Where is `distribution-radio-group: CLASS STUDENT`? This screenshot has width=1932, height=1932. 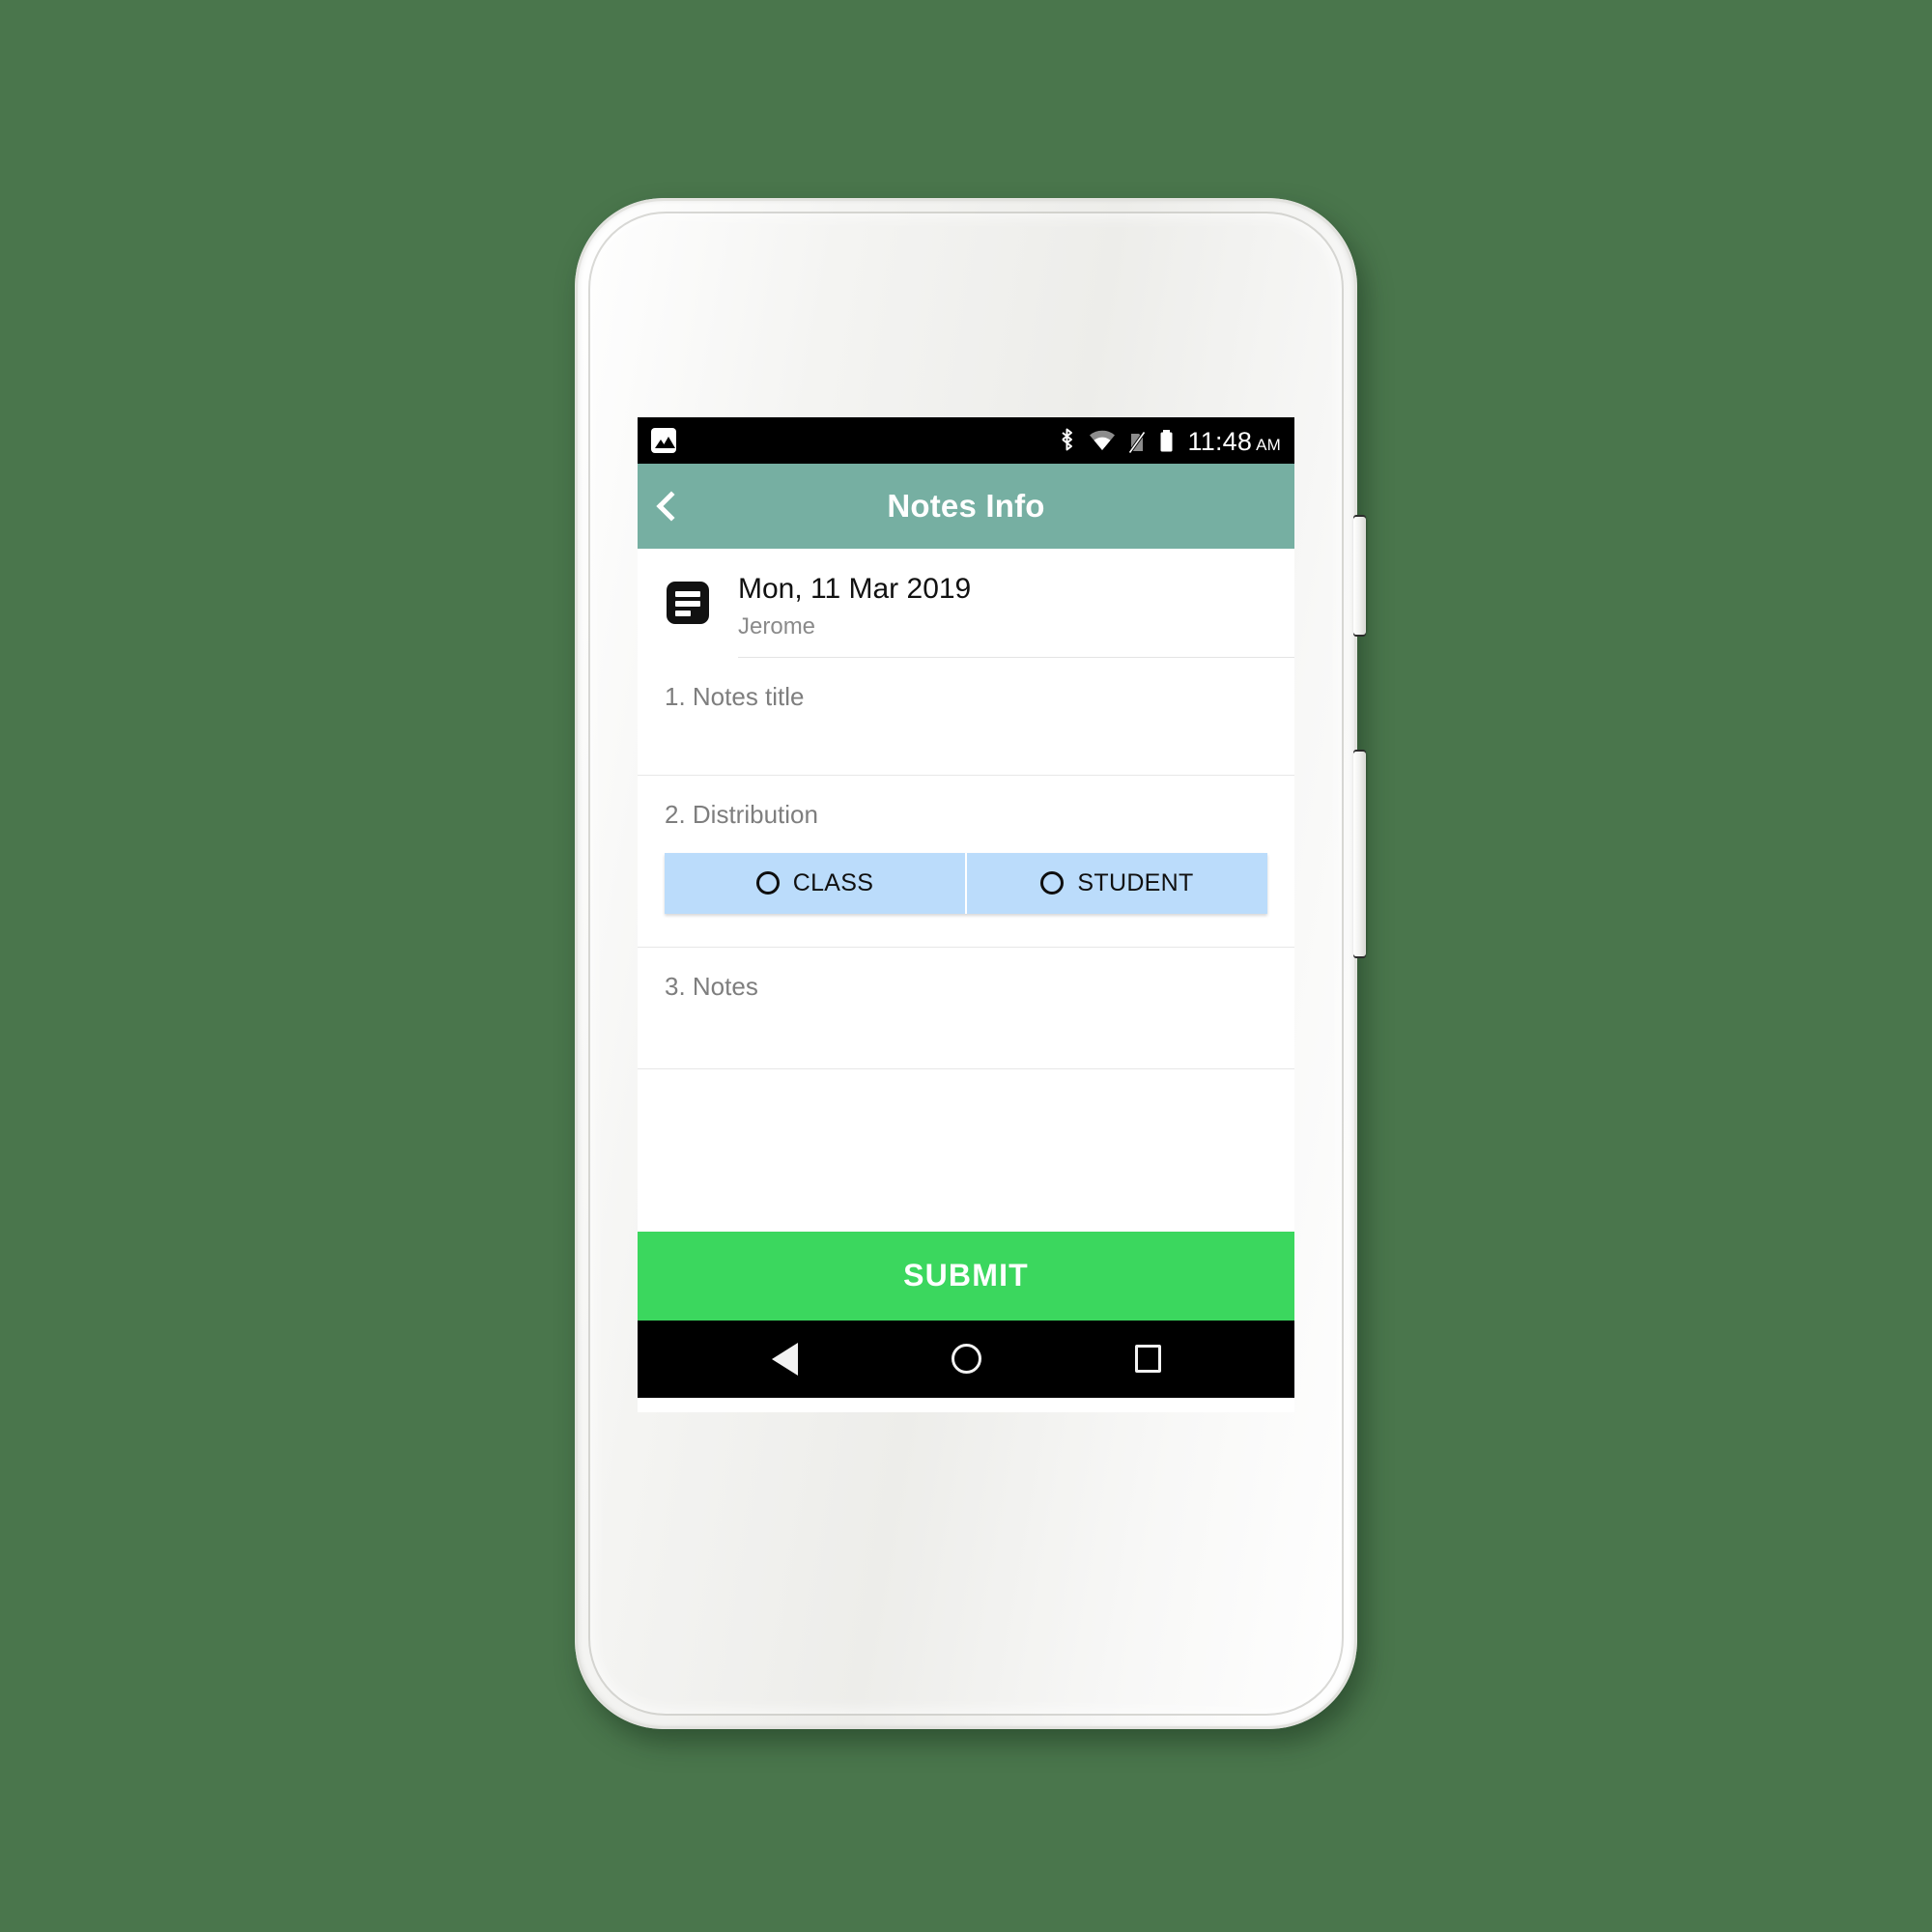 distribution-radio-group: CLASS STUDENT is located at coordinates (966, 883).